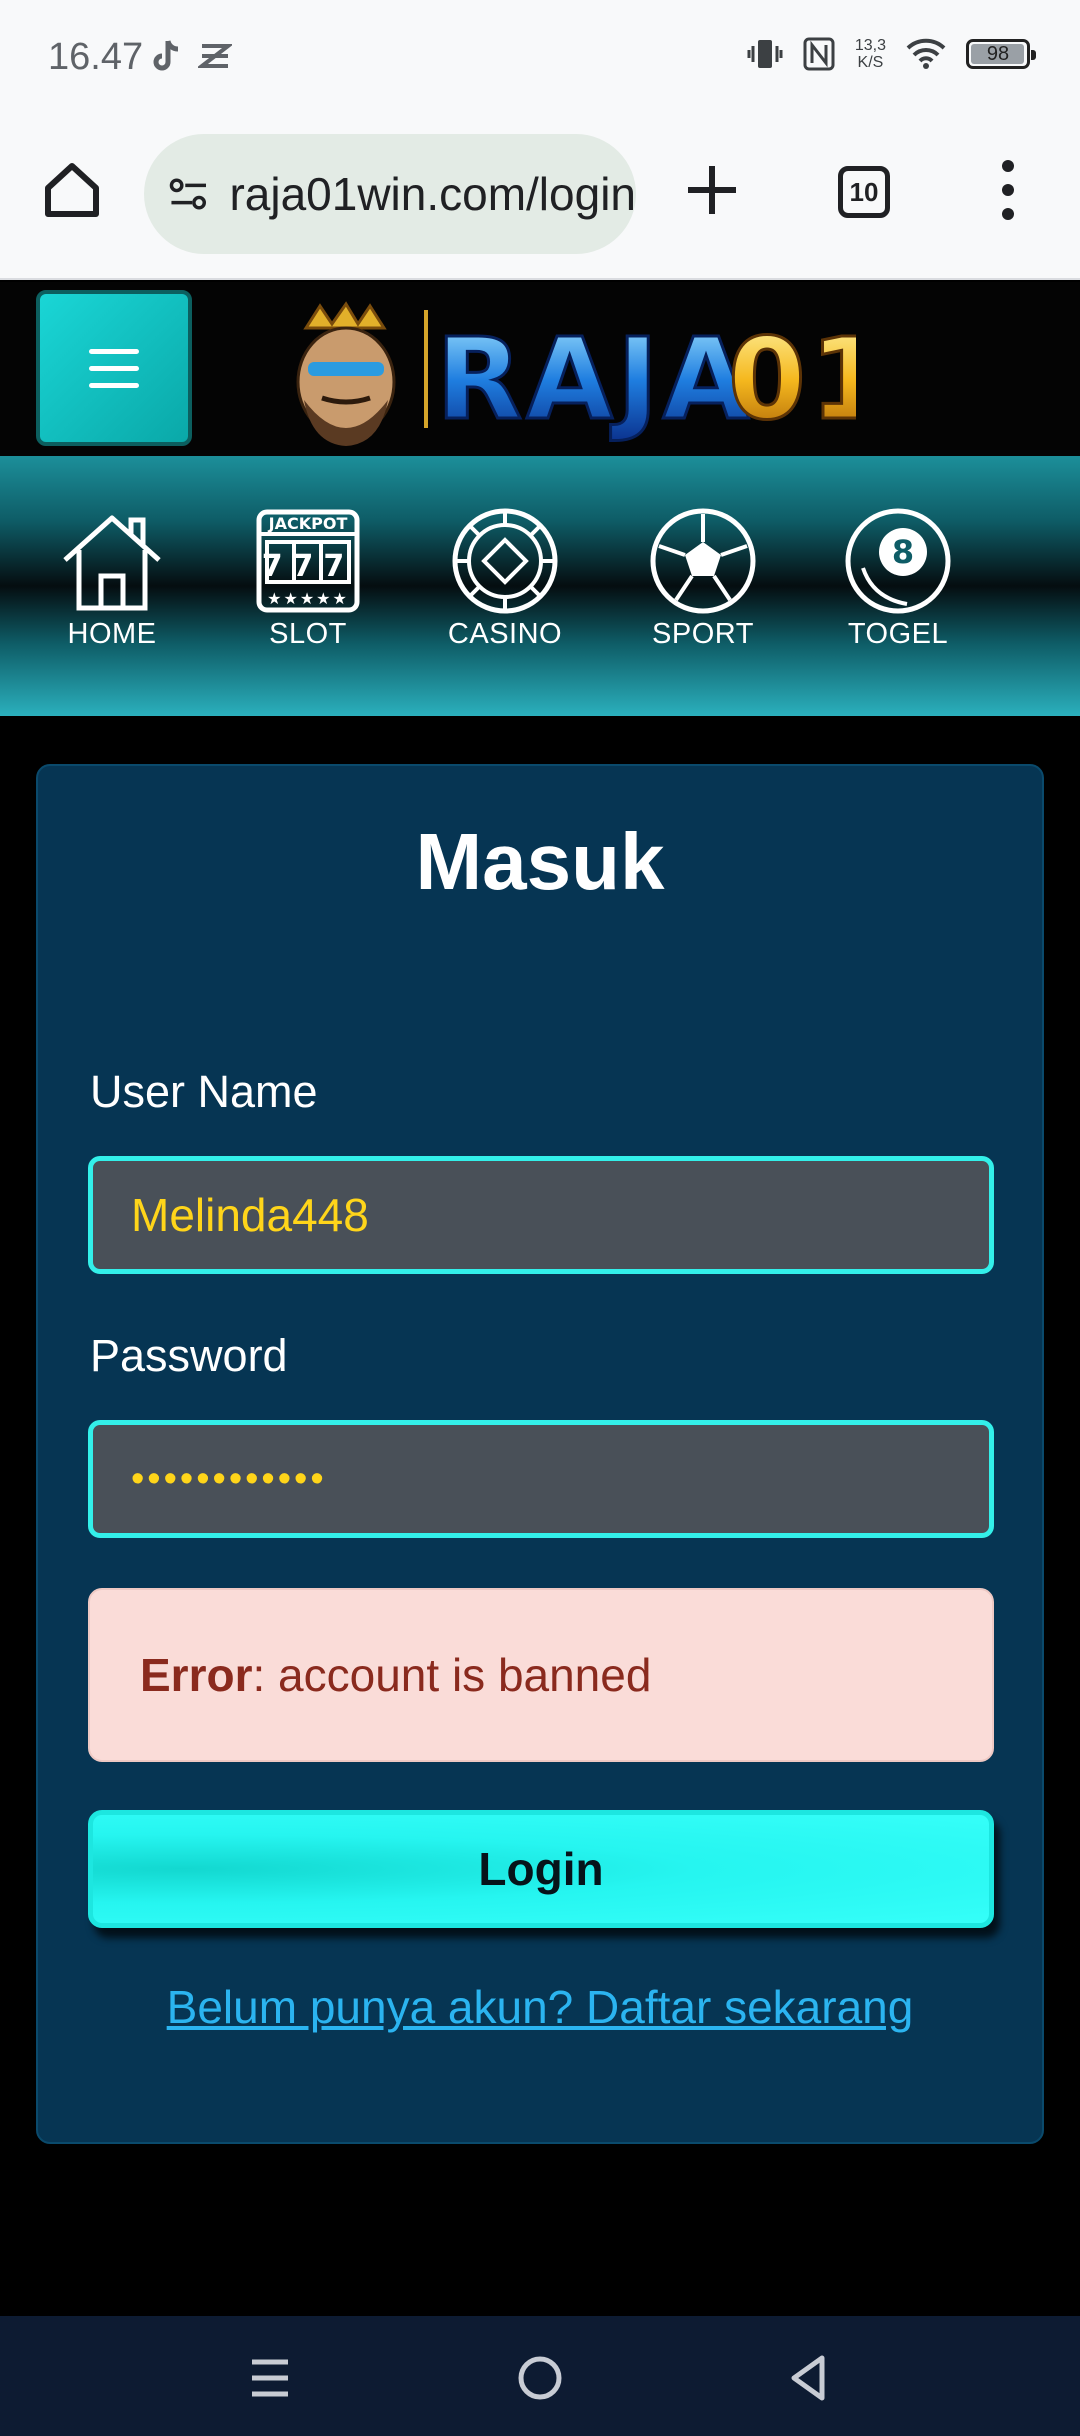  I want to click on net-speed-unit: K/S, so click(870, 62).